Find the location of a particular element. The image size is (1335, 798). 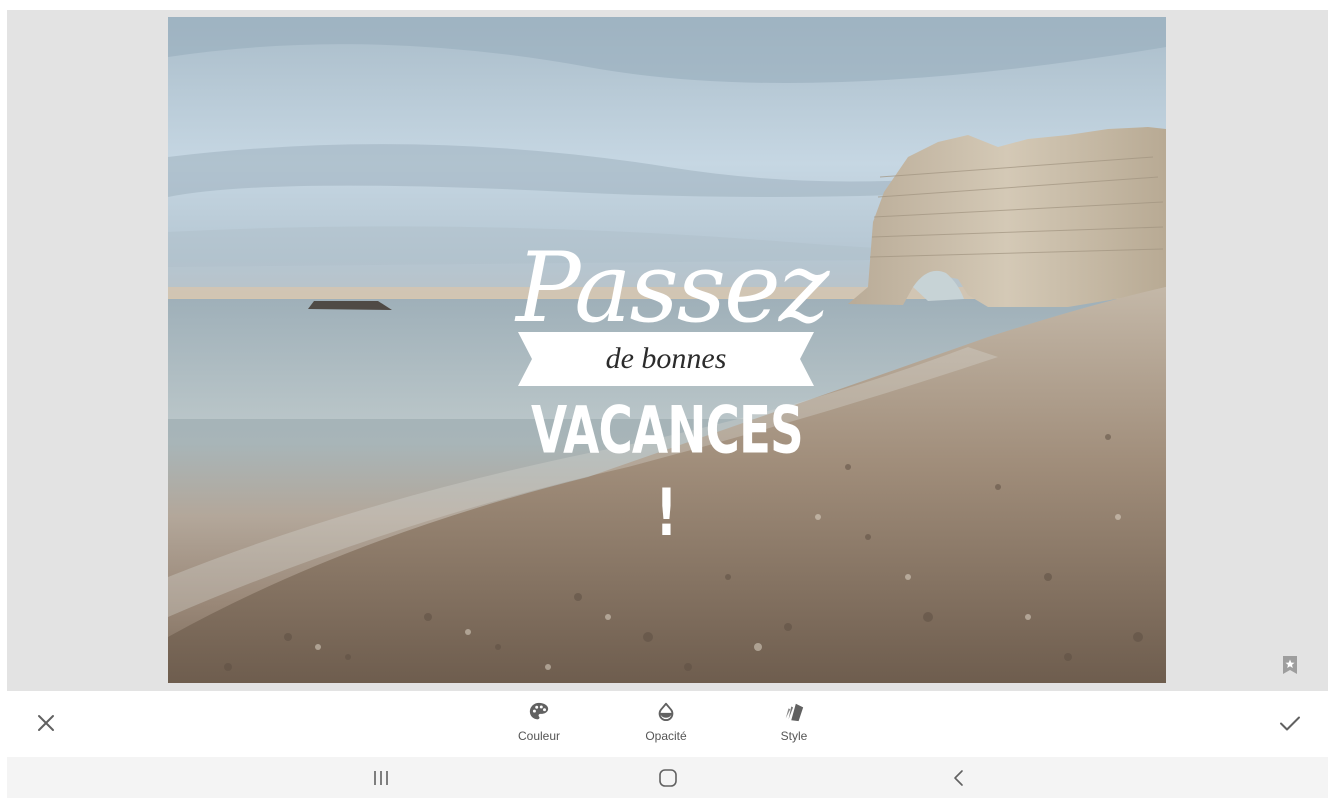

tool-opacite: Opacité is located at coordinates (666, 724).